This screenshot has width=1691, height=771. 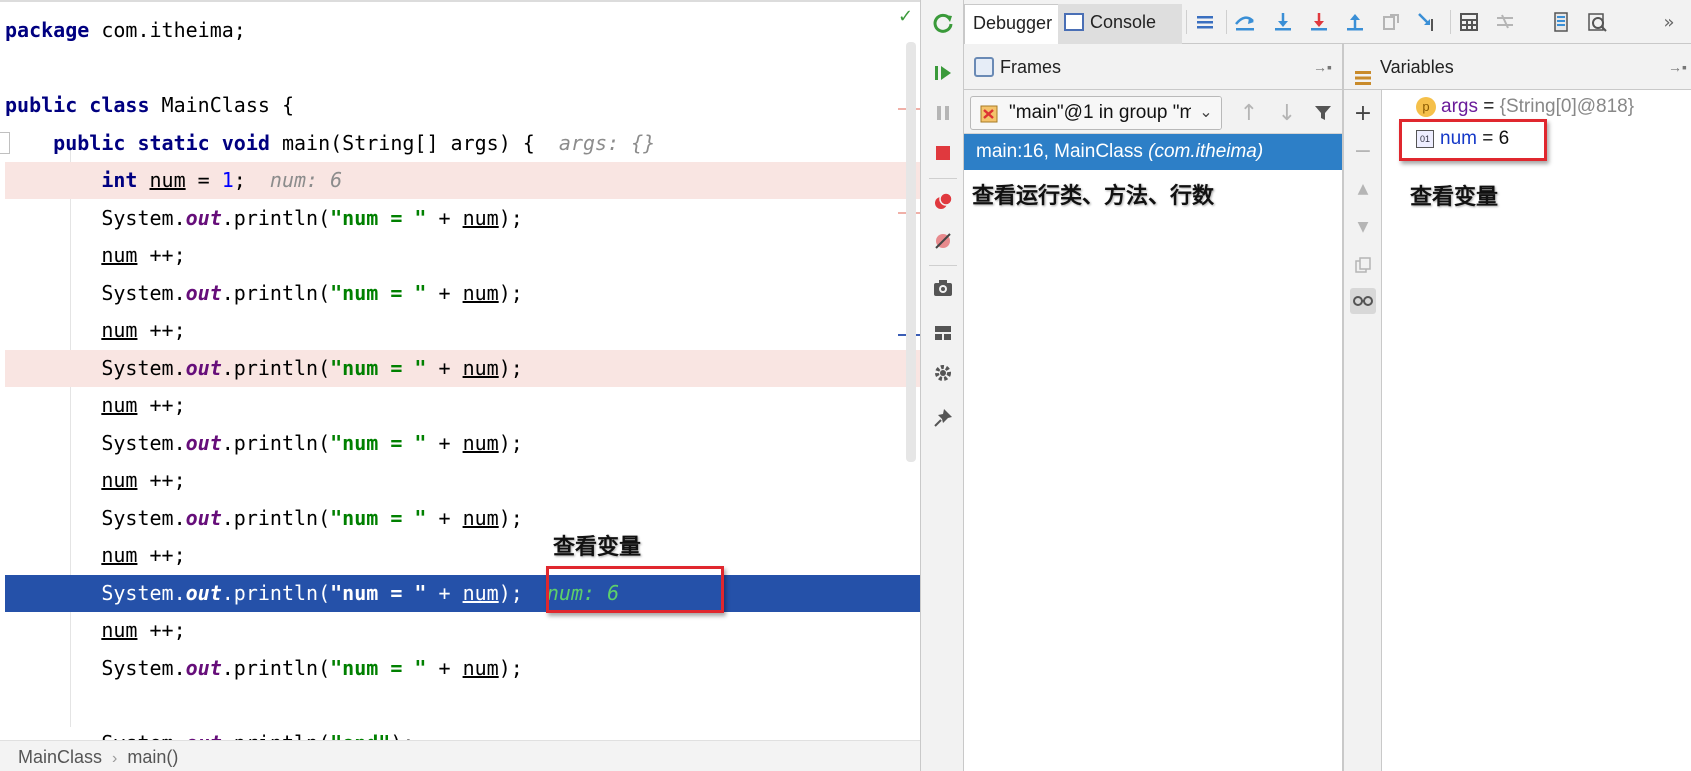 What do you see at coordinates (943, 23) in the screenshot?
I see `rerun-icon` at bounding box center [943, 23].